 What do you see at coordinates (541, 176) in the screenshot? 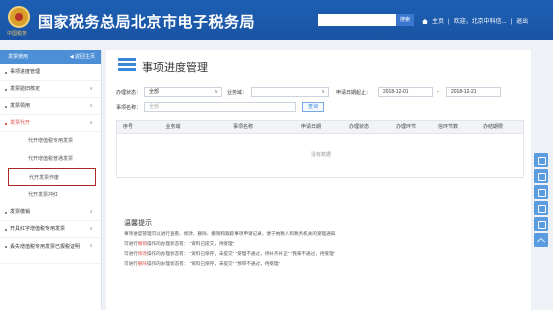
I see `chat-icon` at bounding box center [541, 176].